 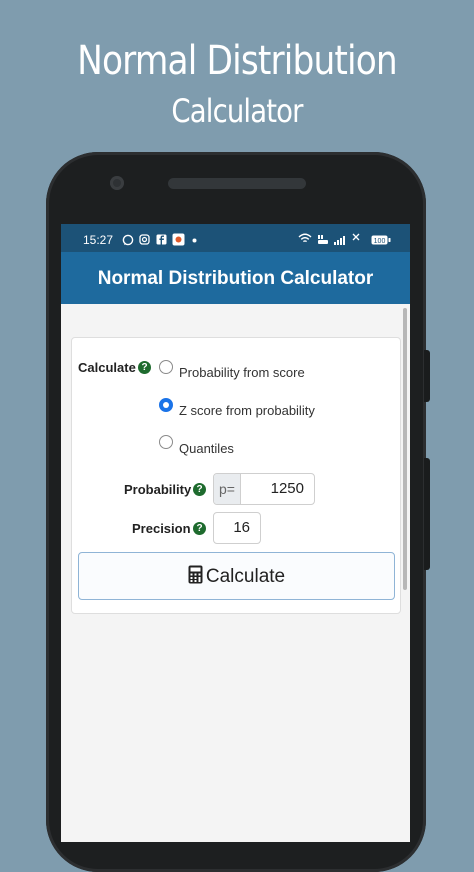 What do you see at coordinates (237, 183) in the screenshot?
I see `earpiece-speaker` at bounding box center [237, 183].